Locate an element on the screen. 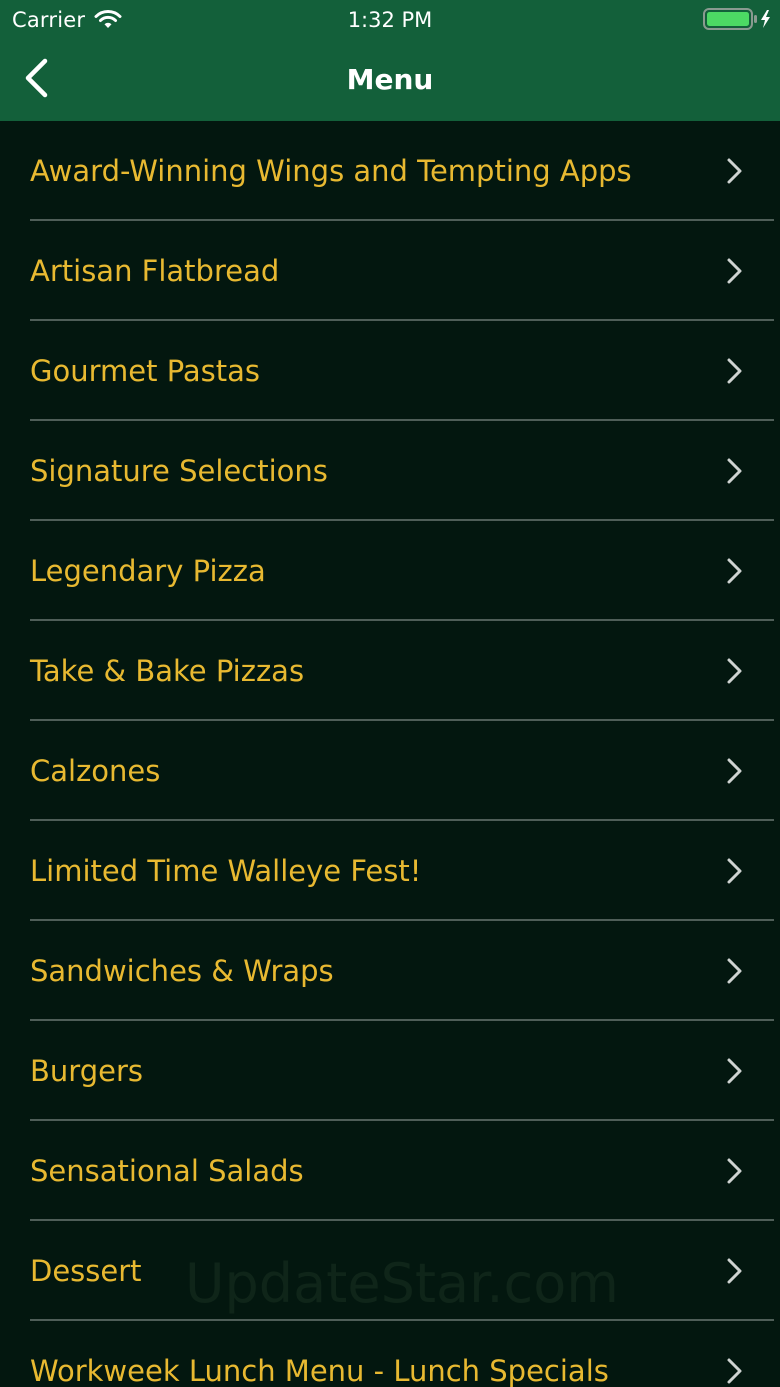 Image resolution: width=780 pixels, height=1387 pixels. menu-item-award-winning-wings: Award-Winning Wings and Tempting Apps is located at coordinates (390, 171).